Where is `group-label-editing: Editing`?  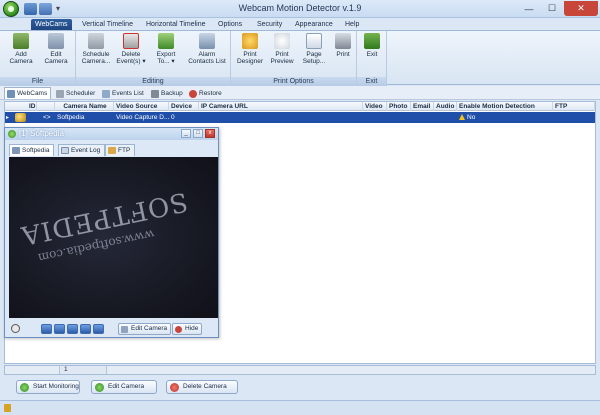
group-label-editing: Editing is located at coordinates (153, 81).